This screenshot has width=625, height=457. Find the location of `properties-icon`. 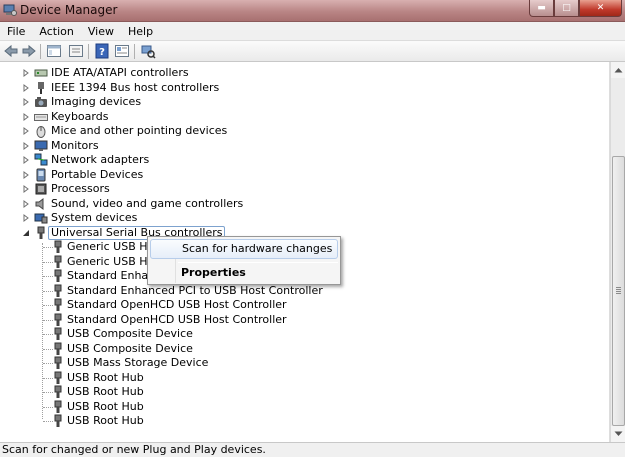

properties-icon is located at coordinates (122, 51).